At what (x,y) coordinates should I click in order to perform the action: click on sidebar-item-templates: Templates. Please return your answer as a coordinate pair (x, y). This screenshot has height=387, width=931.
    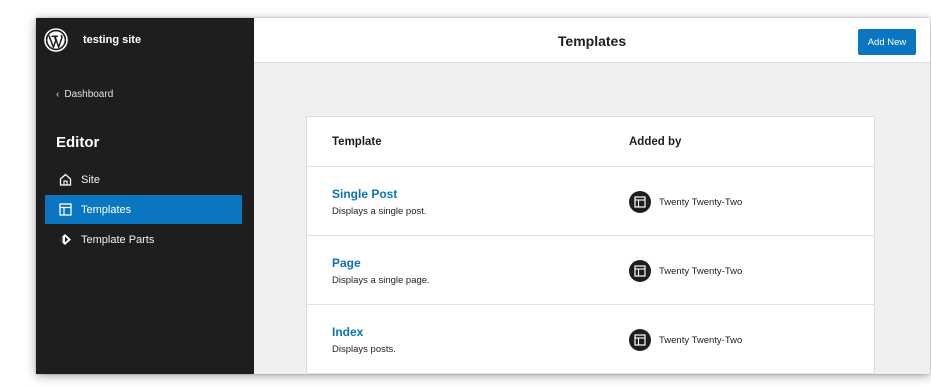
    Looking at the image, I should click on (143, 209).